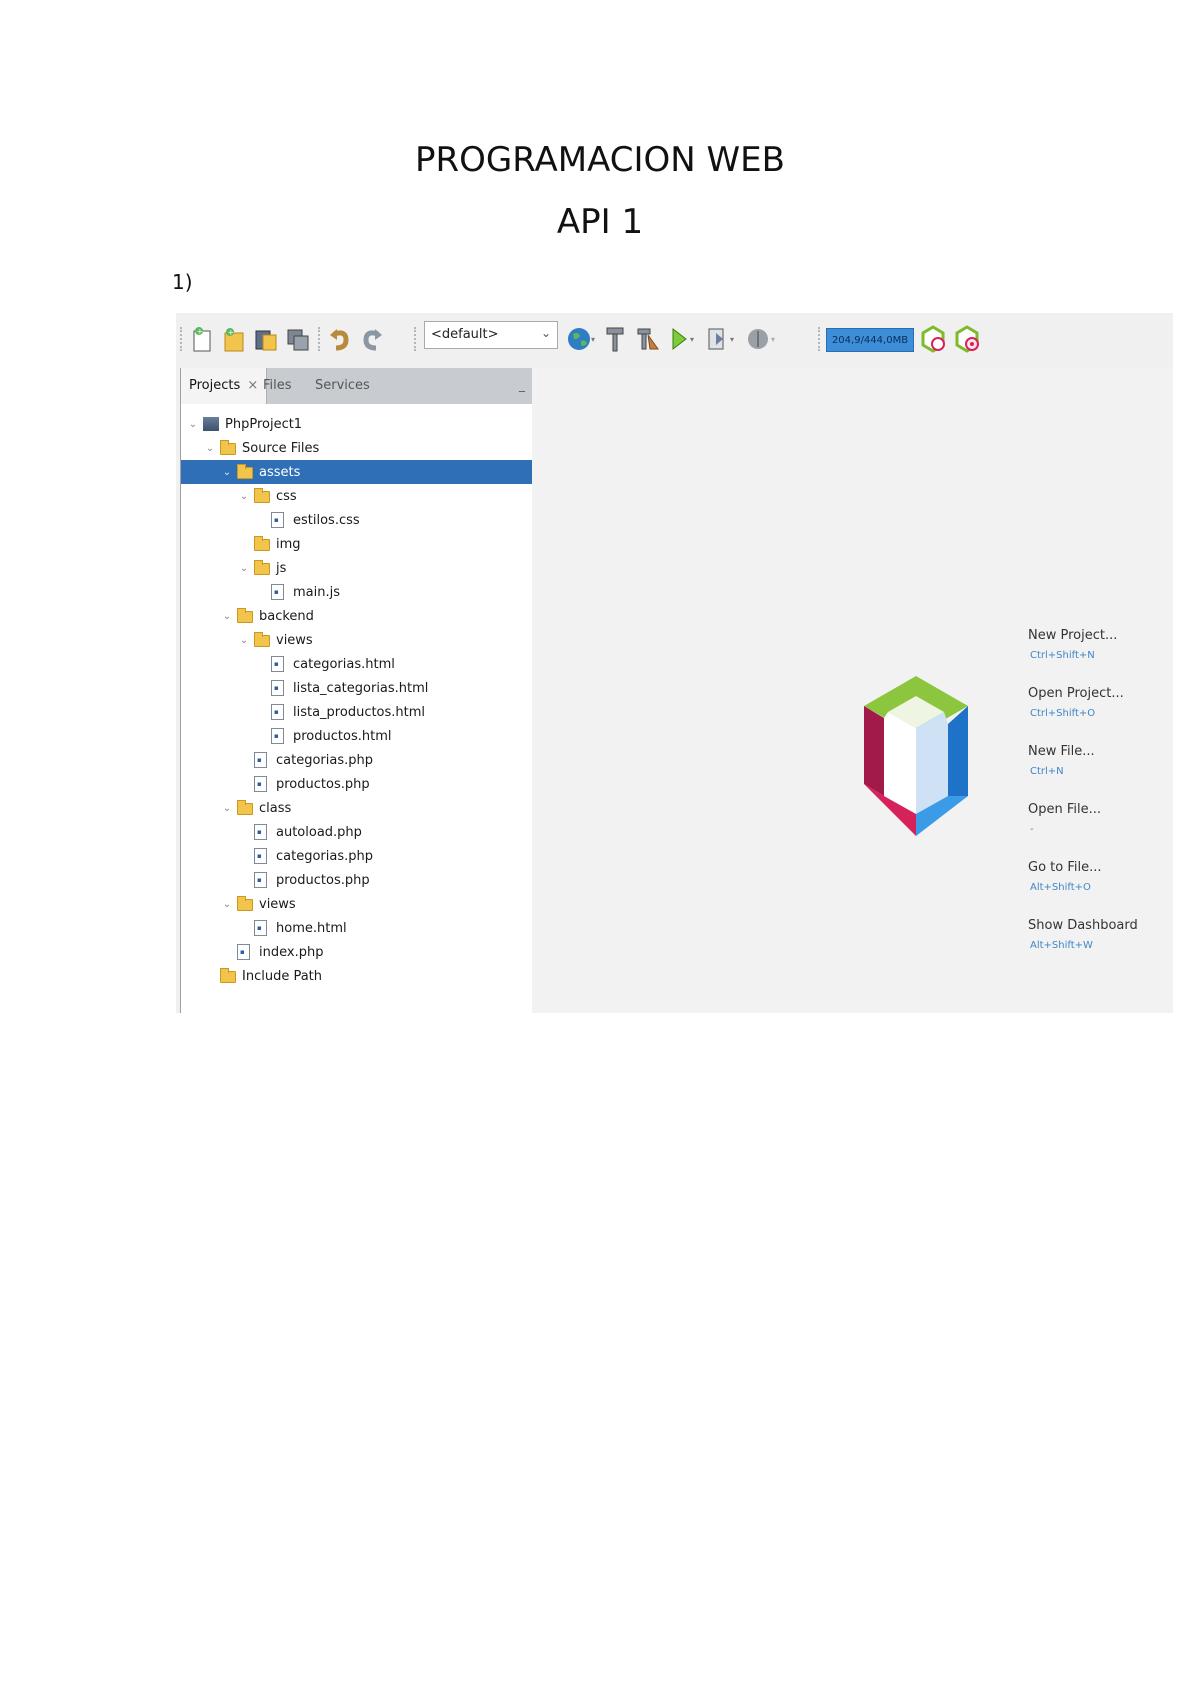  I want to click on start-link-shortcut: -, so click(1032, 829).